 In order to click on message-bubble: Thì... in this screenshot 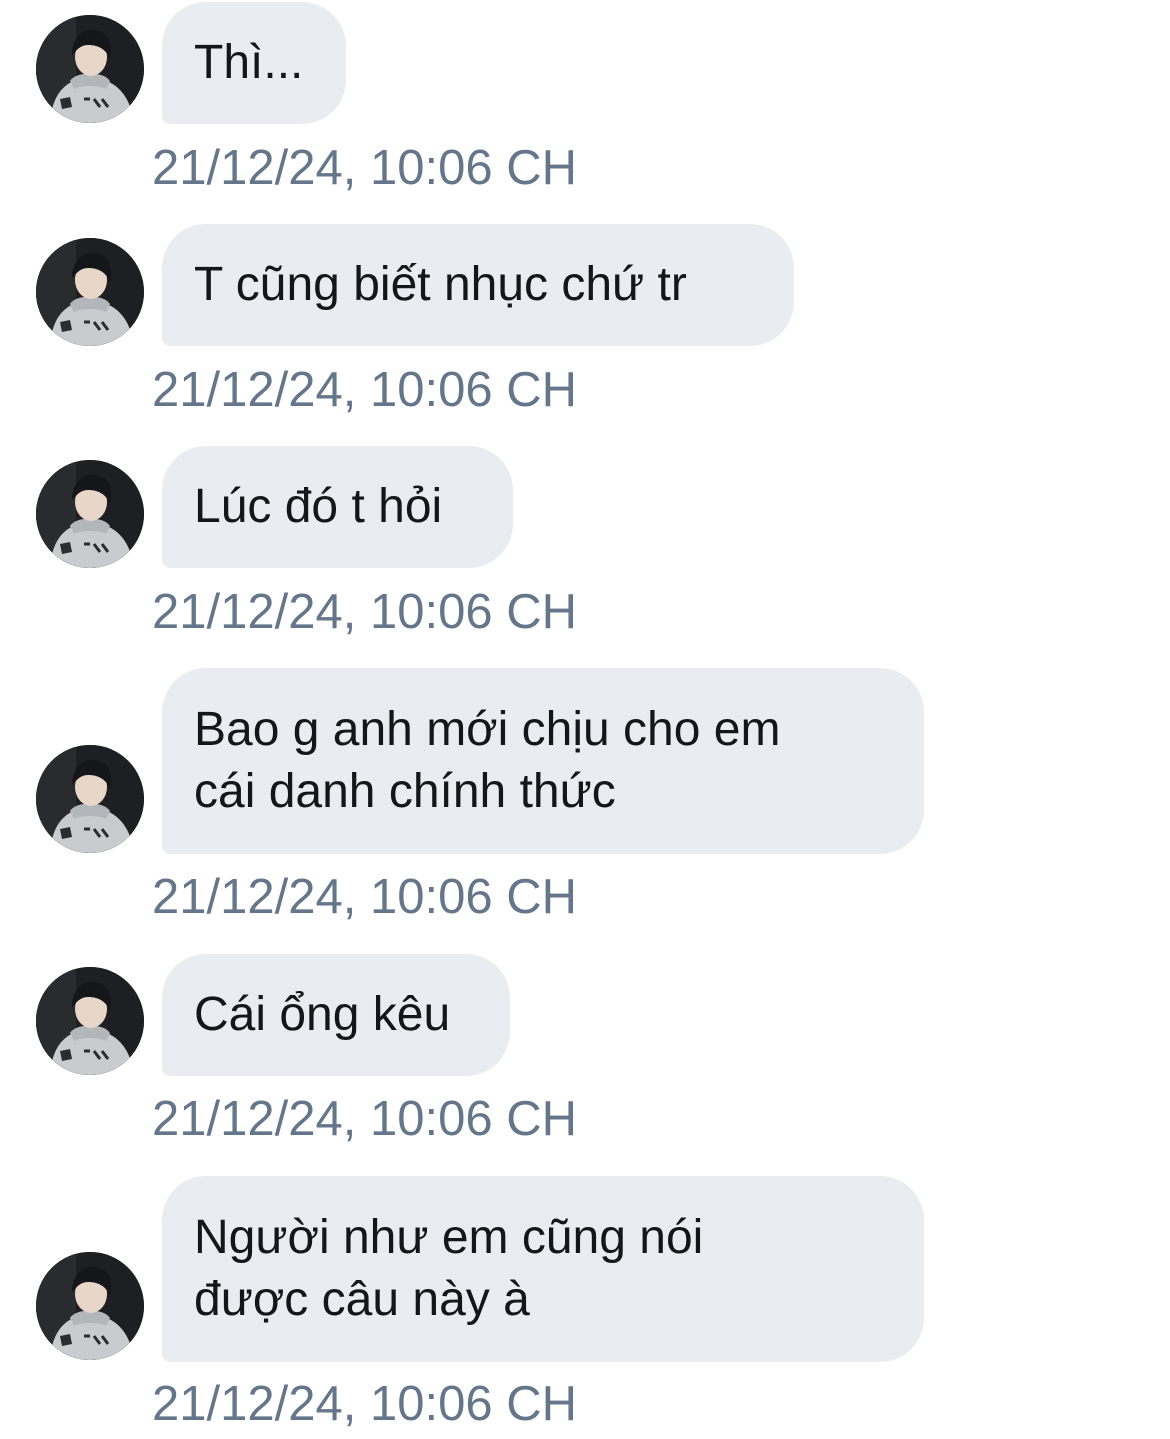, I will do `click(254, 63)`.